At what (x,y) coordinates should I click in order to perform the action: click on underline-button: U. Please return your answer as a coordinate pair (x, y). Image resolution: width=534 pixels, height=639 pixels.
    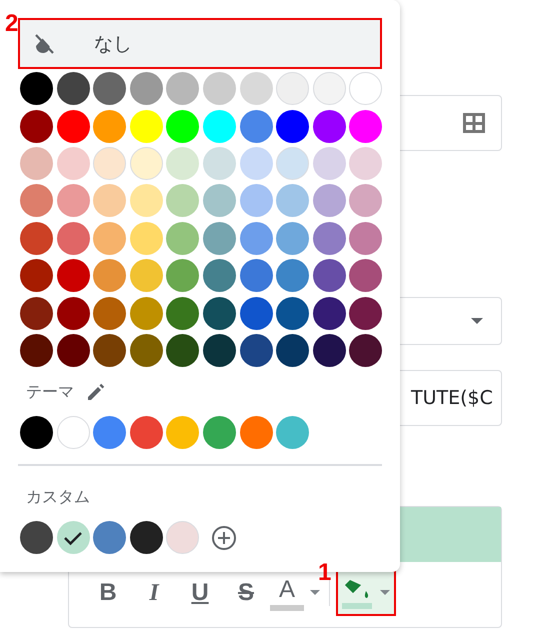
    Looking at the image, I should click on (200, 593).